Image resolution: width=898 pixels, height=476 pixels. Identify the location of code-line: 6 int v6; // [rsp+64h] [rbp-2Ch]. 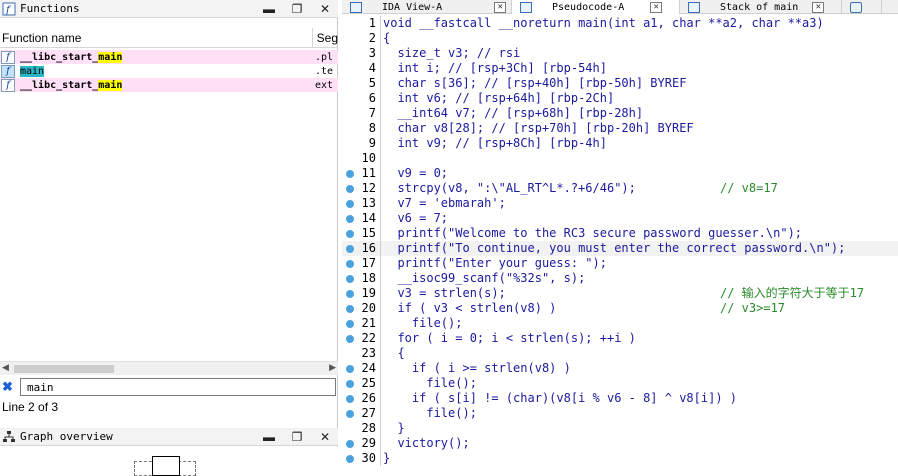
(620, 98).